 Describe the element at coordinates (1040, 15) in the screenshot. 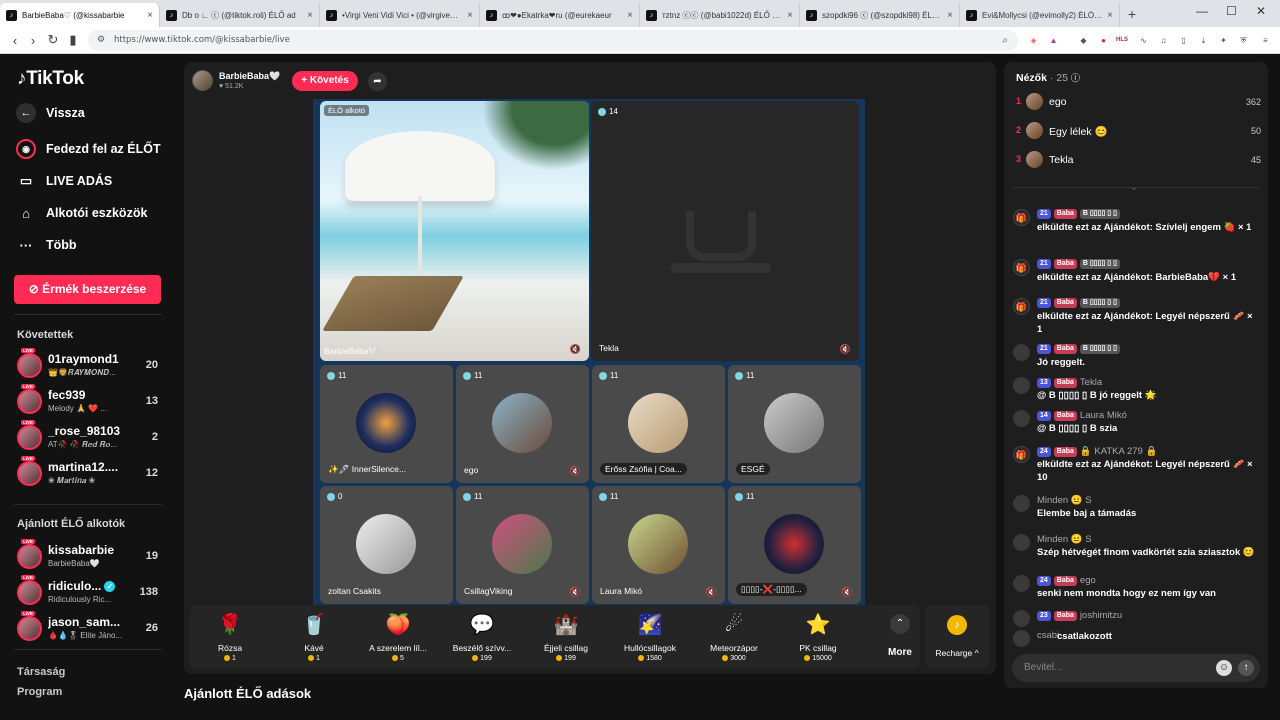

I see `browser-tab: ♪ Evi&Mollycsi (@evimolly2) ÉLŐ adá ×` at that location.